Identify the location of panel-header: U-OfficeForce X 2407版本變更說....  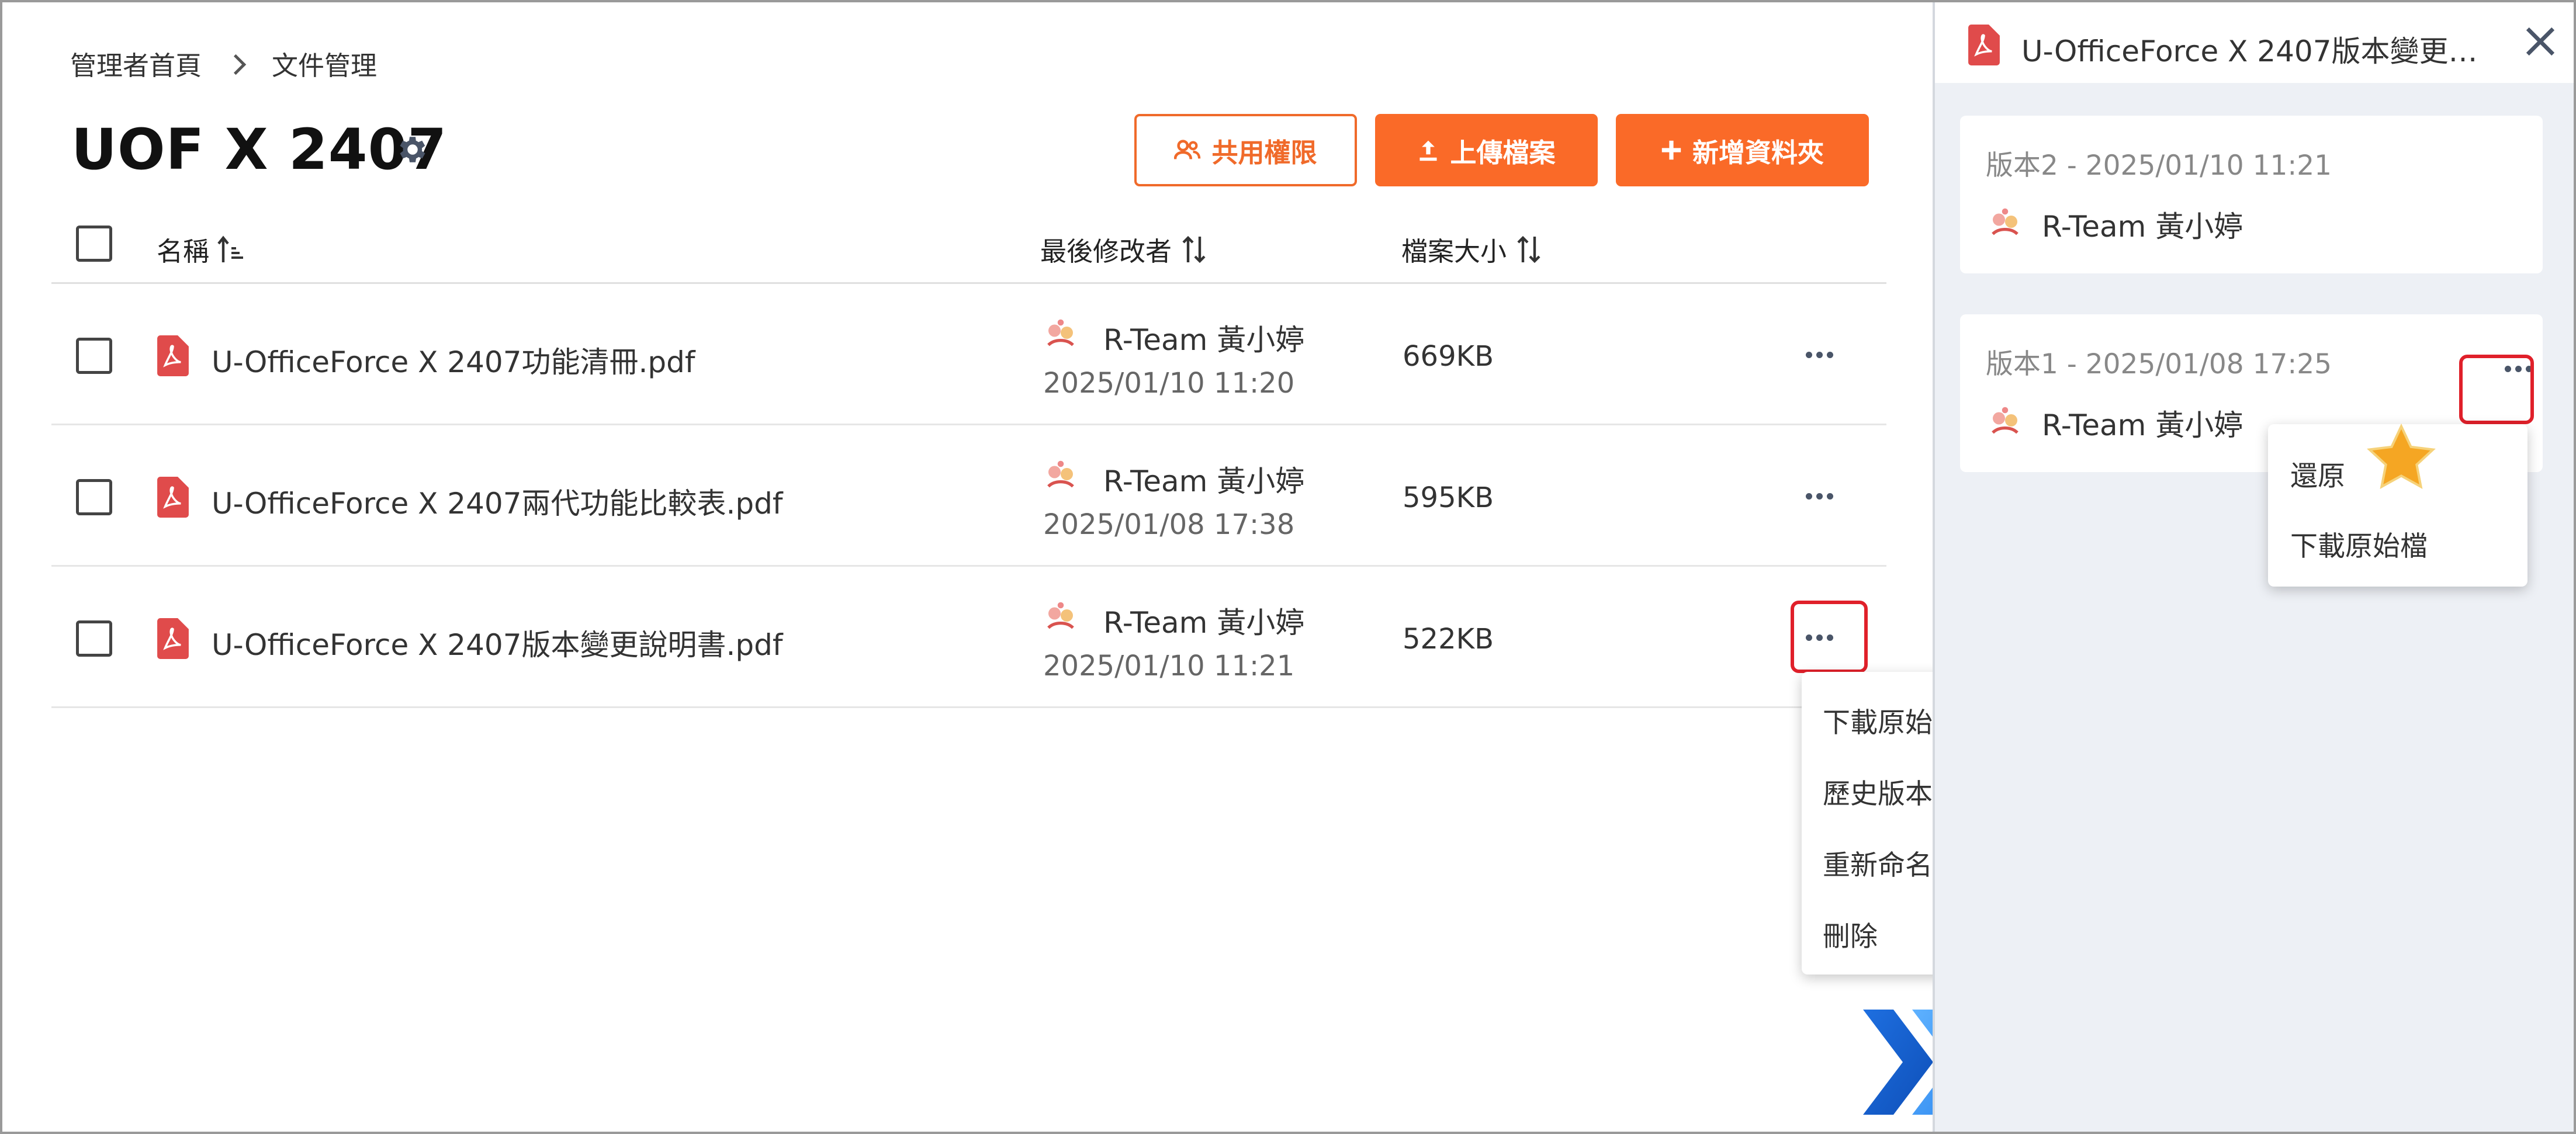
(2254, 43).